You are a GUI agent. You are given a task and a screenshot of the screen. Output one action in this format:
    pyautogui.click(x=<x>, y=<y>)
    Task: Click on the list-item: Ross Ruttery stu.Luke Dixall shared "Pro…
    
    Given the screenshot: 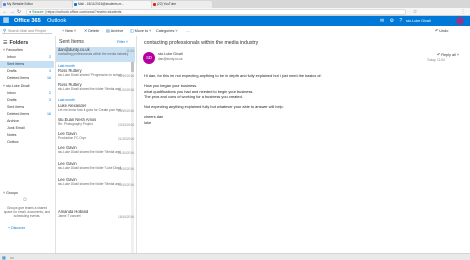 What is the action you would take?
    pyautogui.click(x=95, y=75)
    